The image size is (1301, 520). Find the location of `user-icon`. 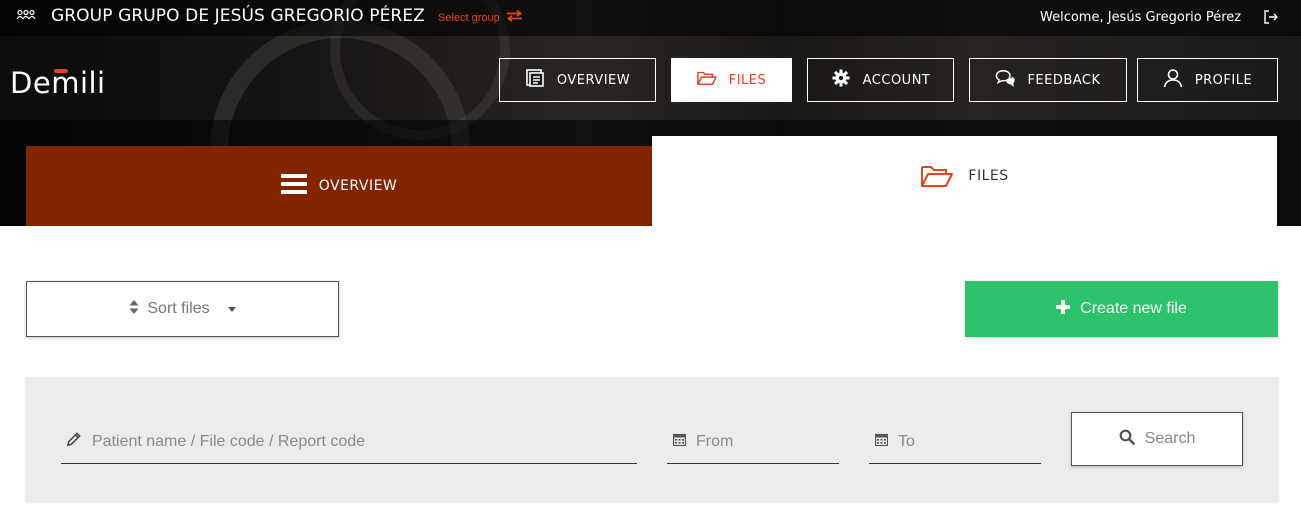

user-icon is located at coordinates (1173, 80).